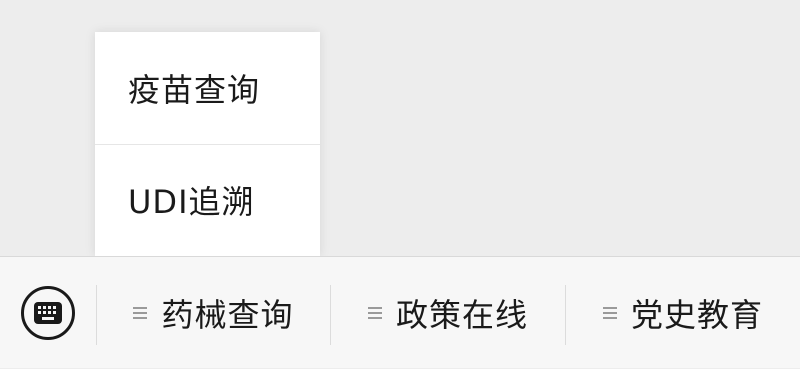 This screenshot has height=369, width=800. What do you see at coordinates (696, 315) in the screenshot?
I see `menu-tab-label: 党史教育` at bounding box center [696, 315].